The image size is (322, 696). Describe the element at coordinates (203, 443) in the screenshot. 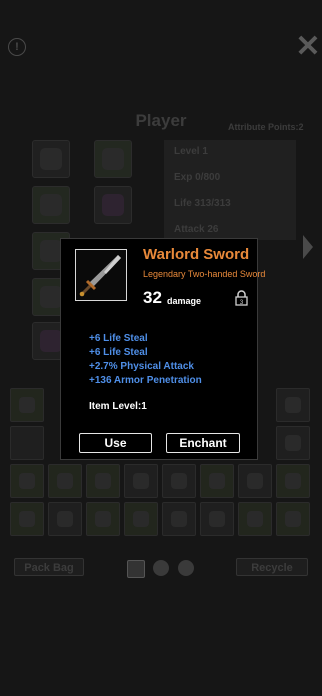

I see `enchant-button: Enchant` at that location.